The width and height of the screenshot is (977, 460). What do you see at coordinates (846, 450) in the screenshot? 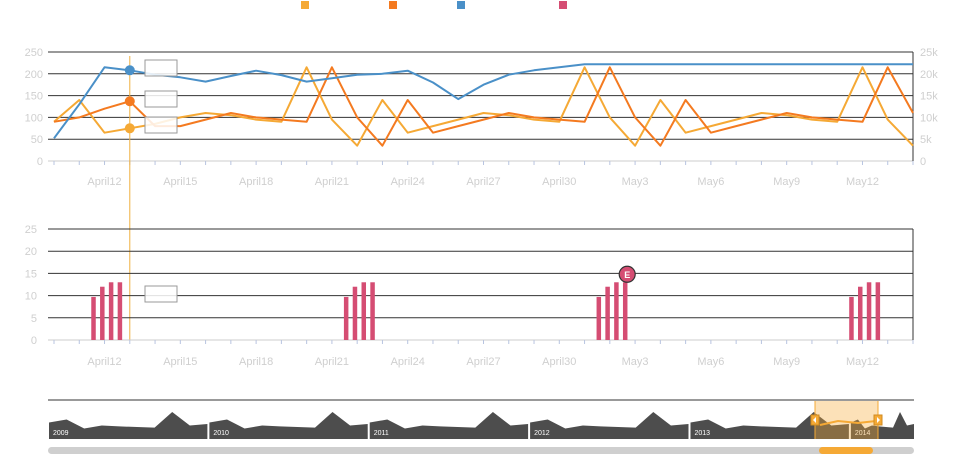
I see `scrollbar-thumb` at bounding box center [846, 450].